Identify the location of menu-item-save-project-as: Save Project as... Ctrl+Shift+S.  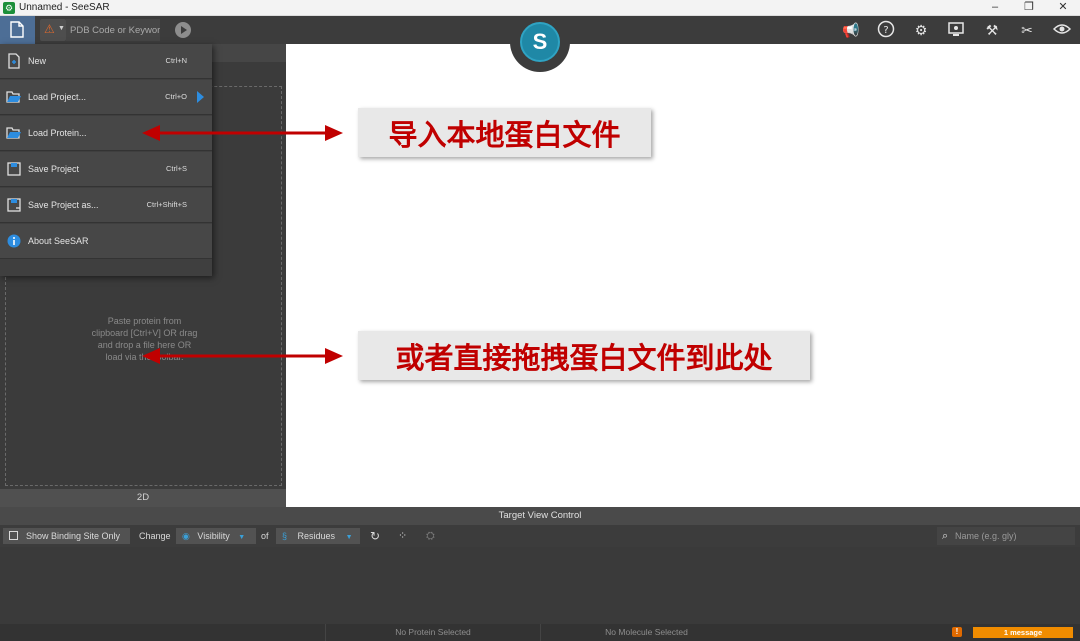
(106, 205).